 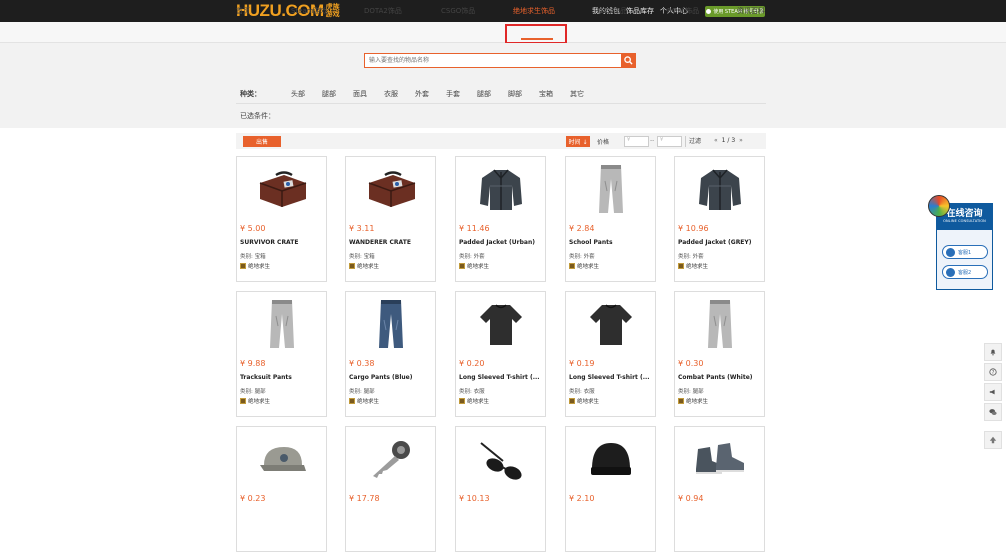 I want to click on sell-button: 出售, so click(x=262, y=141).